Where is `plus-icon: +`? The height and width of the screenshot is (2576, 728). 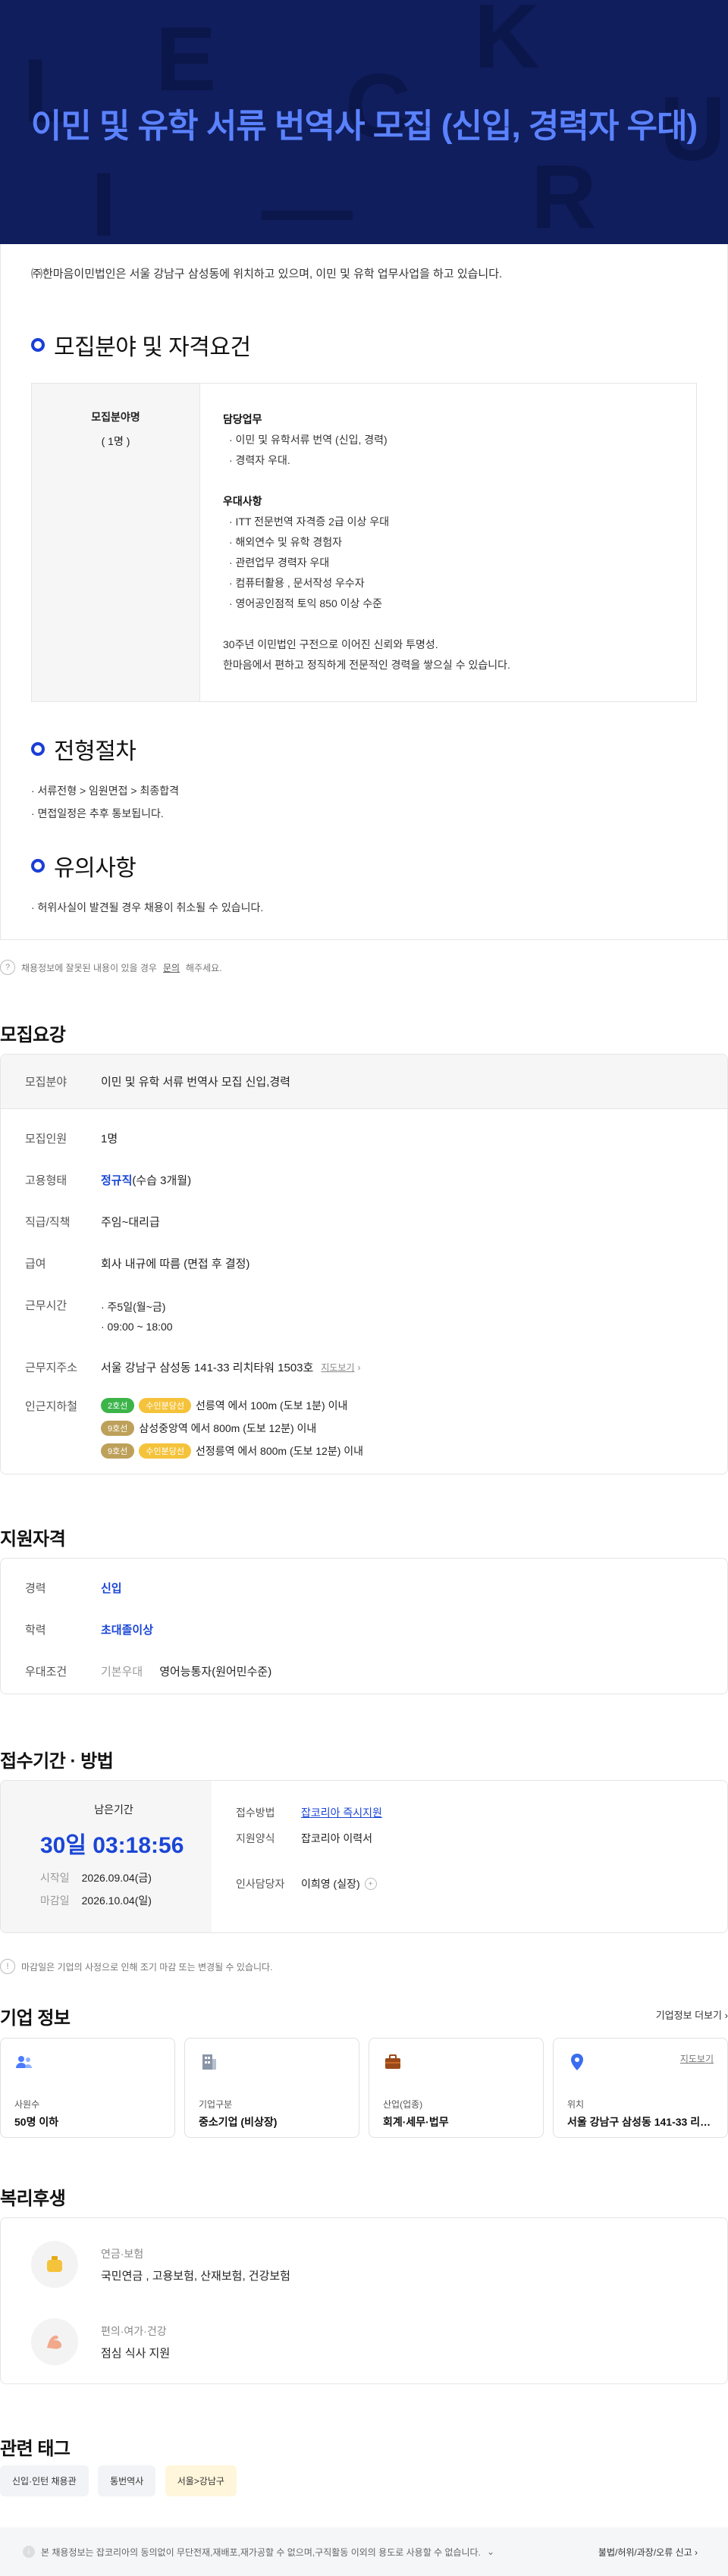 plus-icon: + is located at coordinates (370, 1884).